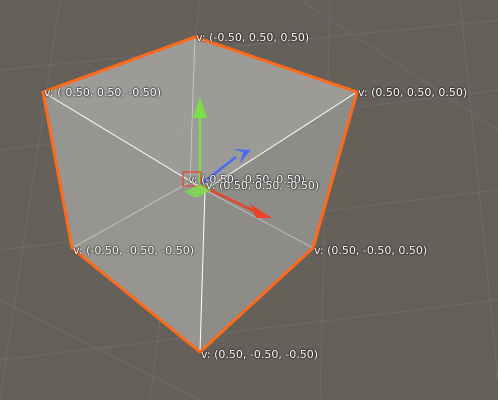  I want to click on vertex-label: v: (0.50, 0.50, -0.50), so click(263, 185).